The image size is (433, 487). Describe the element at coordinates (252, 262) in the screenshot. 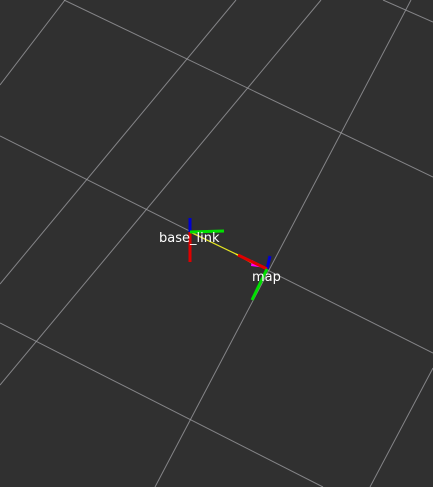

I see `map-x-axis` at that location.